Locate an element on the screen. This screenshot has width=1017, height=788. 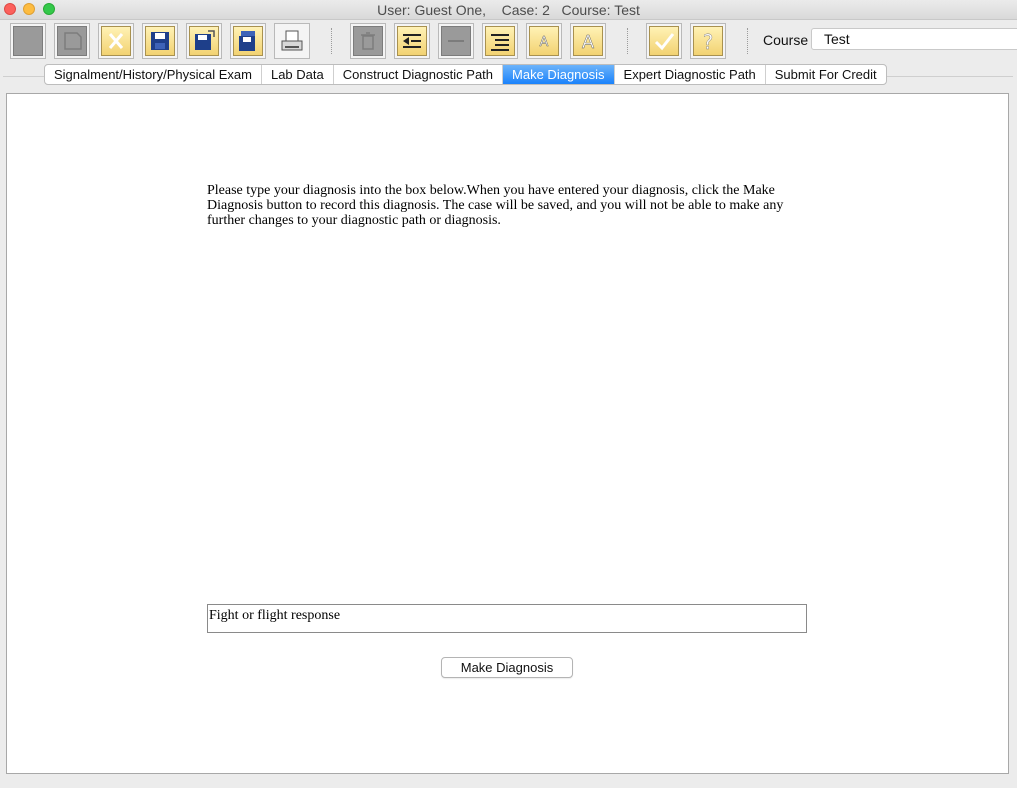
trash-icon is located at coordinates (368, 41).